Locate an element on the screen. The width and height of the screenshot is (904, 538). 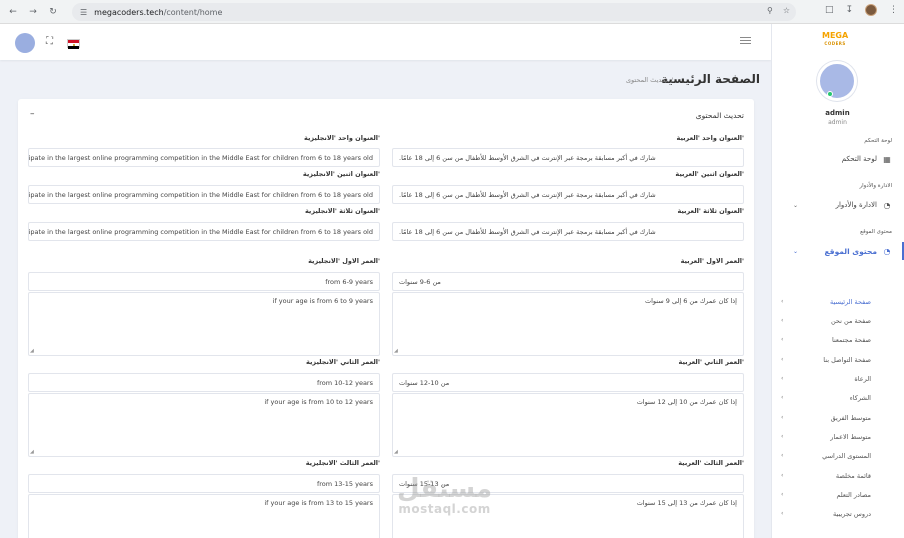
sidebar-subitem: ‹ مصادر التعلم is located at coordinates (837, 496).